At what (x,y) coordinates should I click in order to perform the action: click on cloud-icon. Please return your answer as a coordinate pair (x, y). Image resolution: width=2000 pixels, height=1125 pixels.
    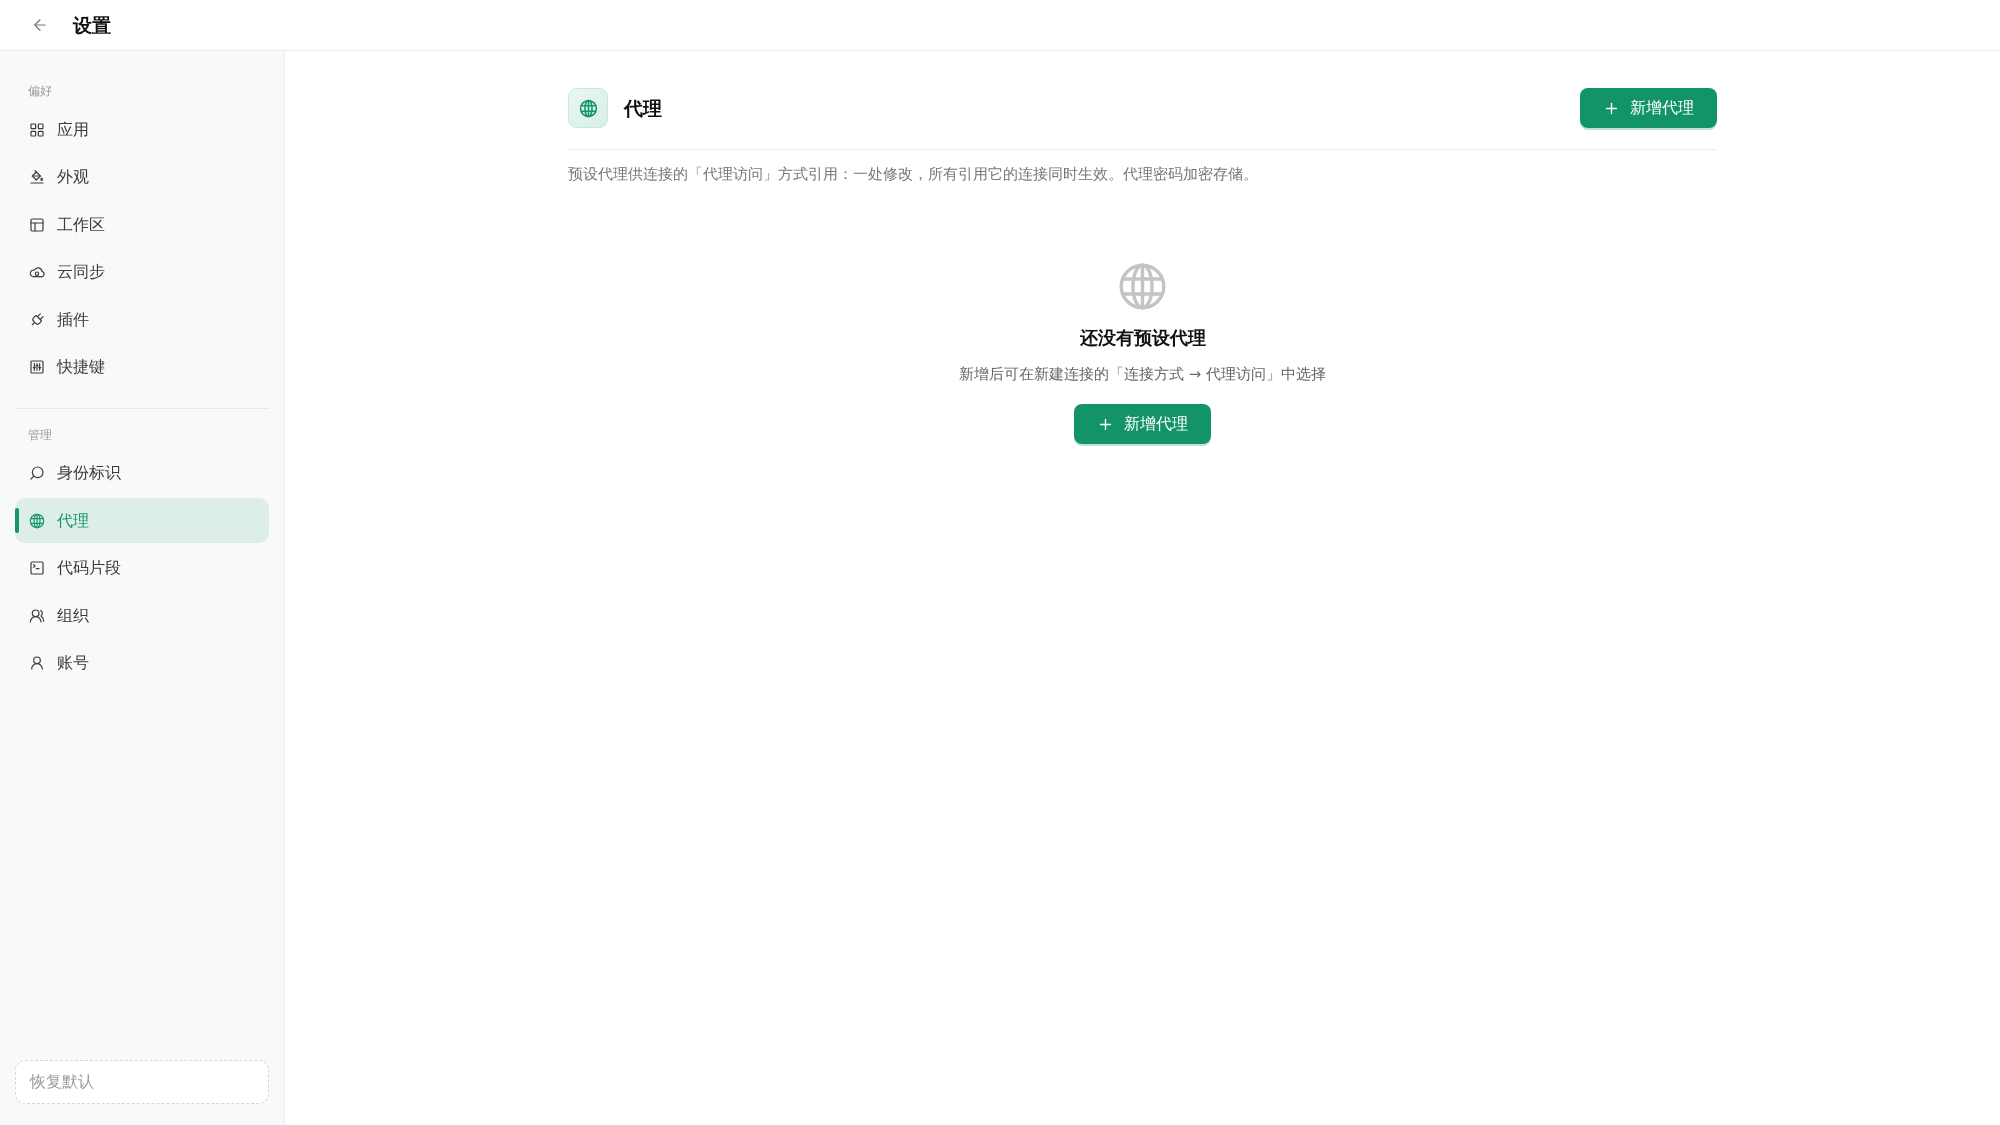
    Looking at the image, I should click on (37, 272).